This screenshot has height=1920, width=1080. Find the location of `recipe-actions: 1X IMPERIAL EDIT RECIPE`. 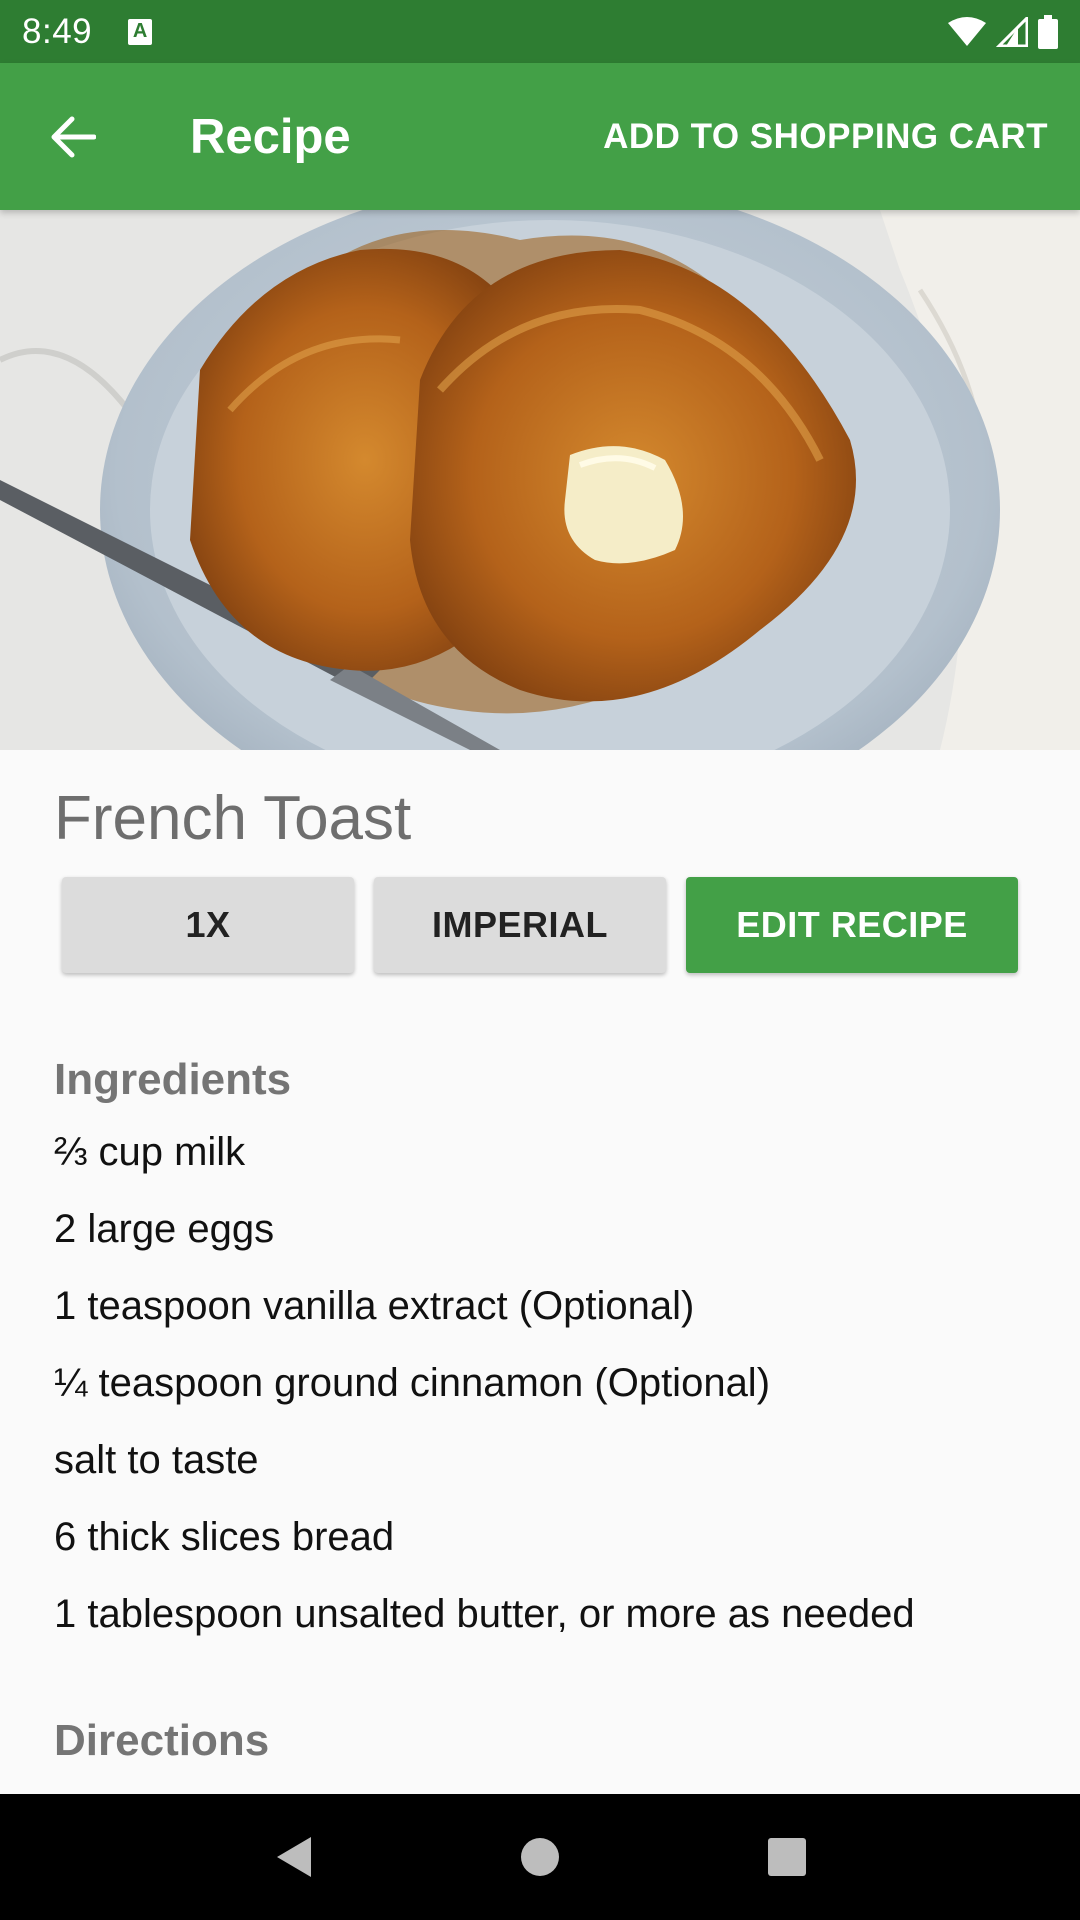

recipe-actions: 1X IMPERIAL EDIT RECIPE is located at coordinates (540, 925).